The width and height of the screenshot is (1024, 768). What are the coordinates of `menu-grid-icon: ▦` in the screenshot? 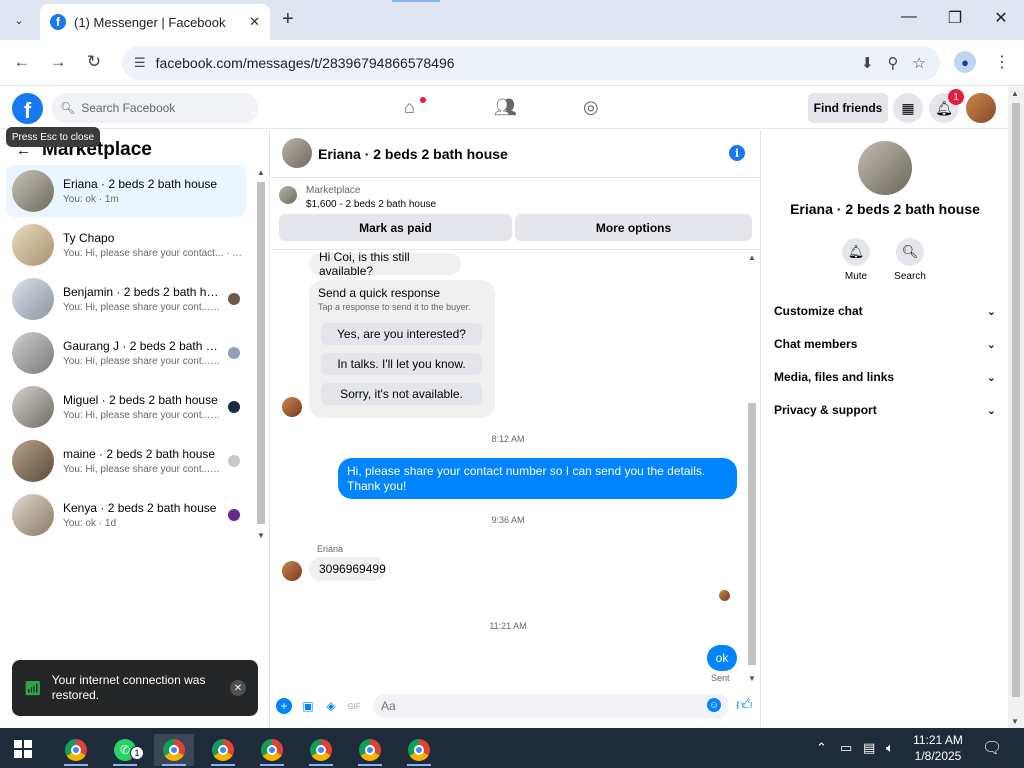 It's located at (908, 108).